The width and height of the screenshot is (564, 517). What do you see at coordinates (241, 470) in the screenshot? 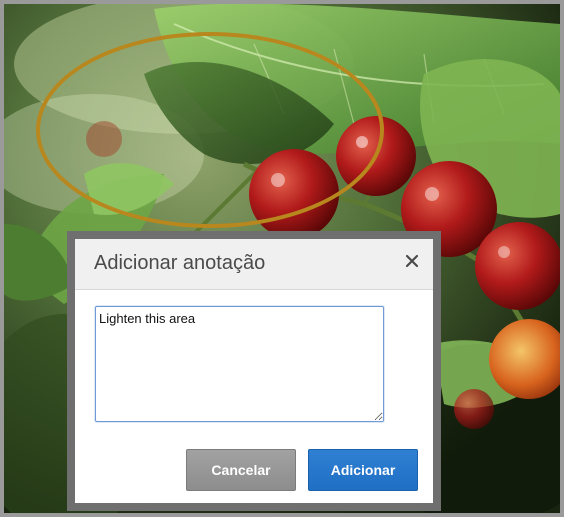
I see `cancel-button: Cancelar` at bounding box center [241, 470].